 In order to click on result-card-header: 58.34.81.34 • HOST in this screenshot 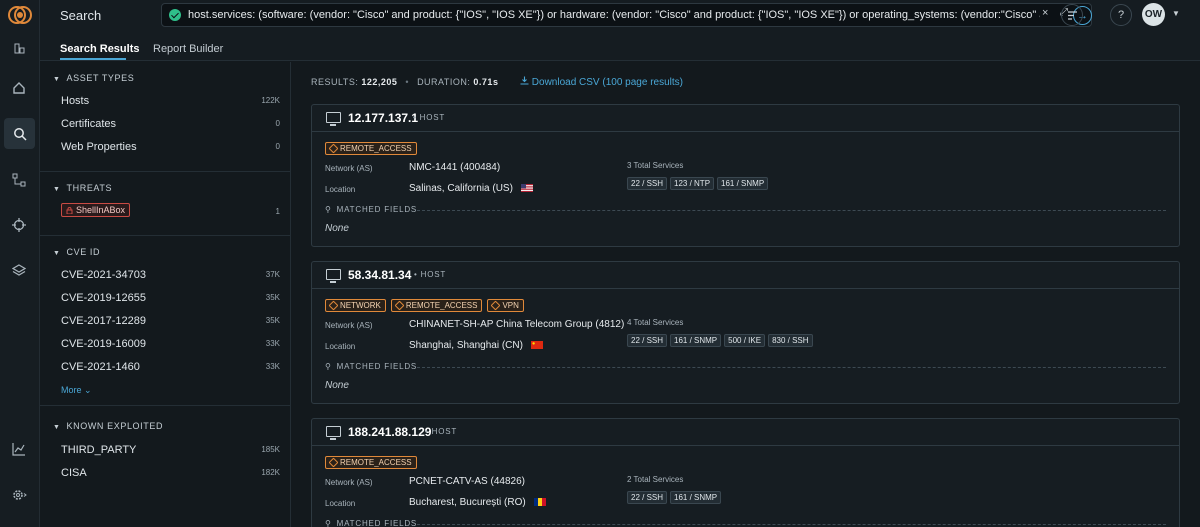, I will do `click(745, 275)`.